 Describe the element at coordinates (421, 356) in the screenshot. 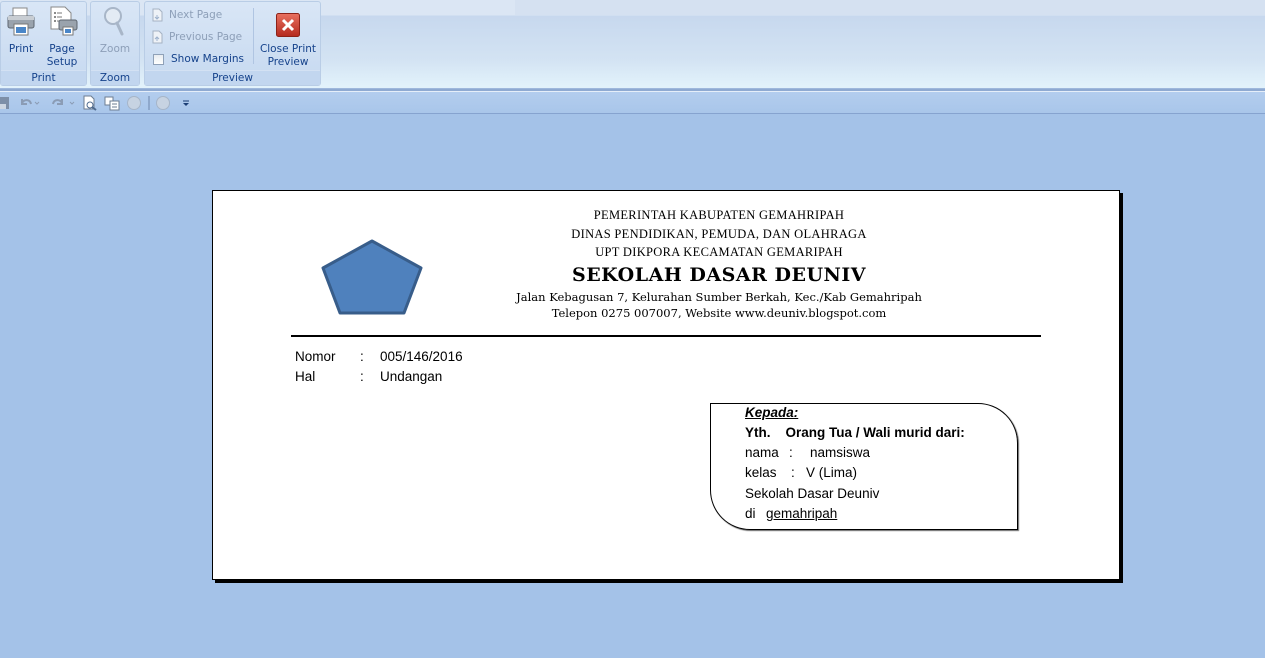

I see `nomor-value: 005/146/2016` at that location.